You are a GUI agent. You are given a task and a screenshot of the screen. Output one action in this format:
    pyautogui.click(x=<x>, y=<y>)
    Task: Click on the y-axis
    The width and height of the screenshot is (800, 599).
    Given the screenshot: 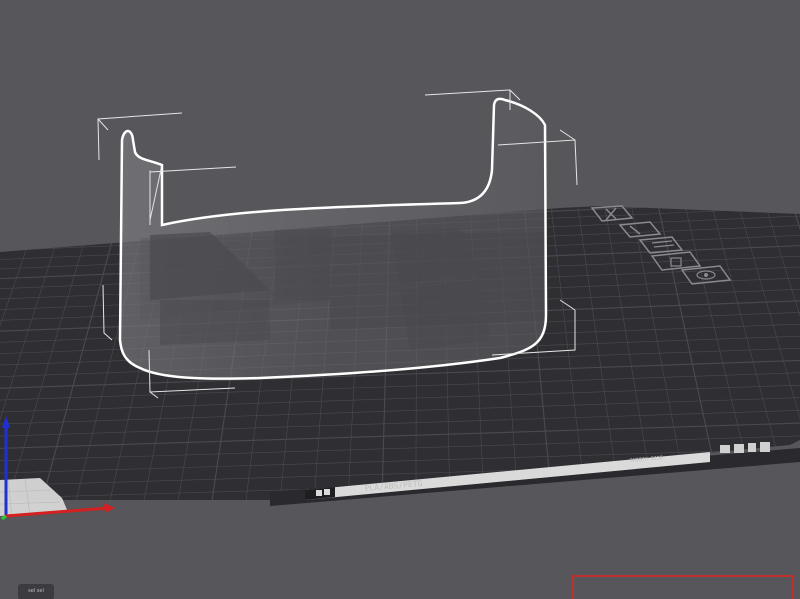 What is the action you would take?
    pyautogui.click(x=4, y=517)
    